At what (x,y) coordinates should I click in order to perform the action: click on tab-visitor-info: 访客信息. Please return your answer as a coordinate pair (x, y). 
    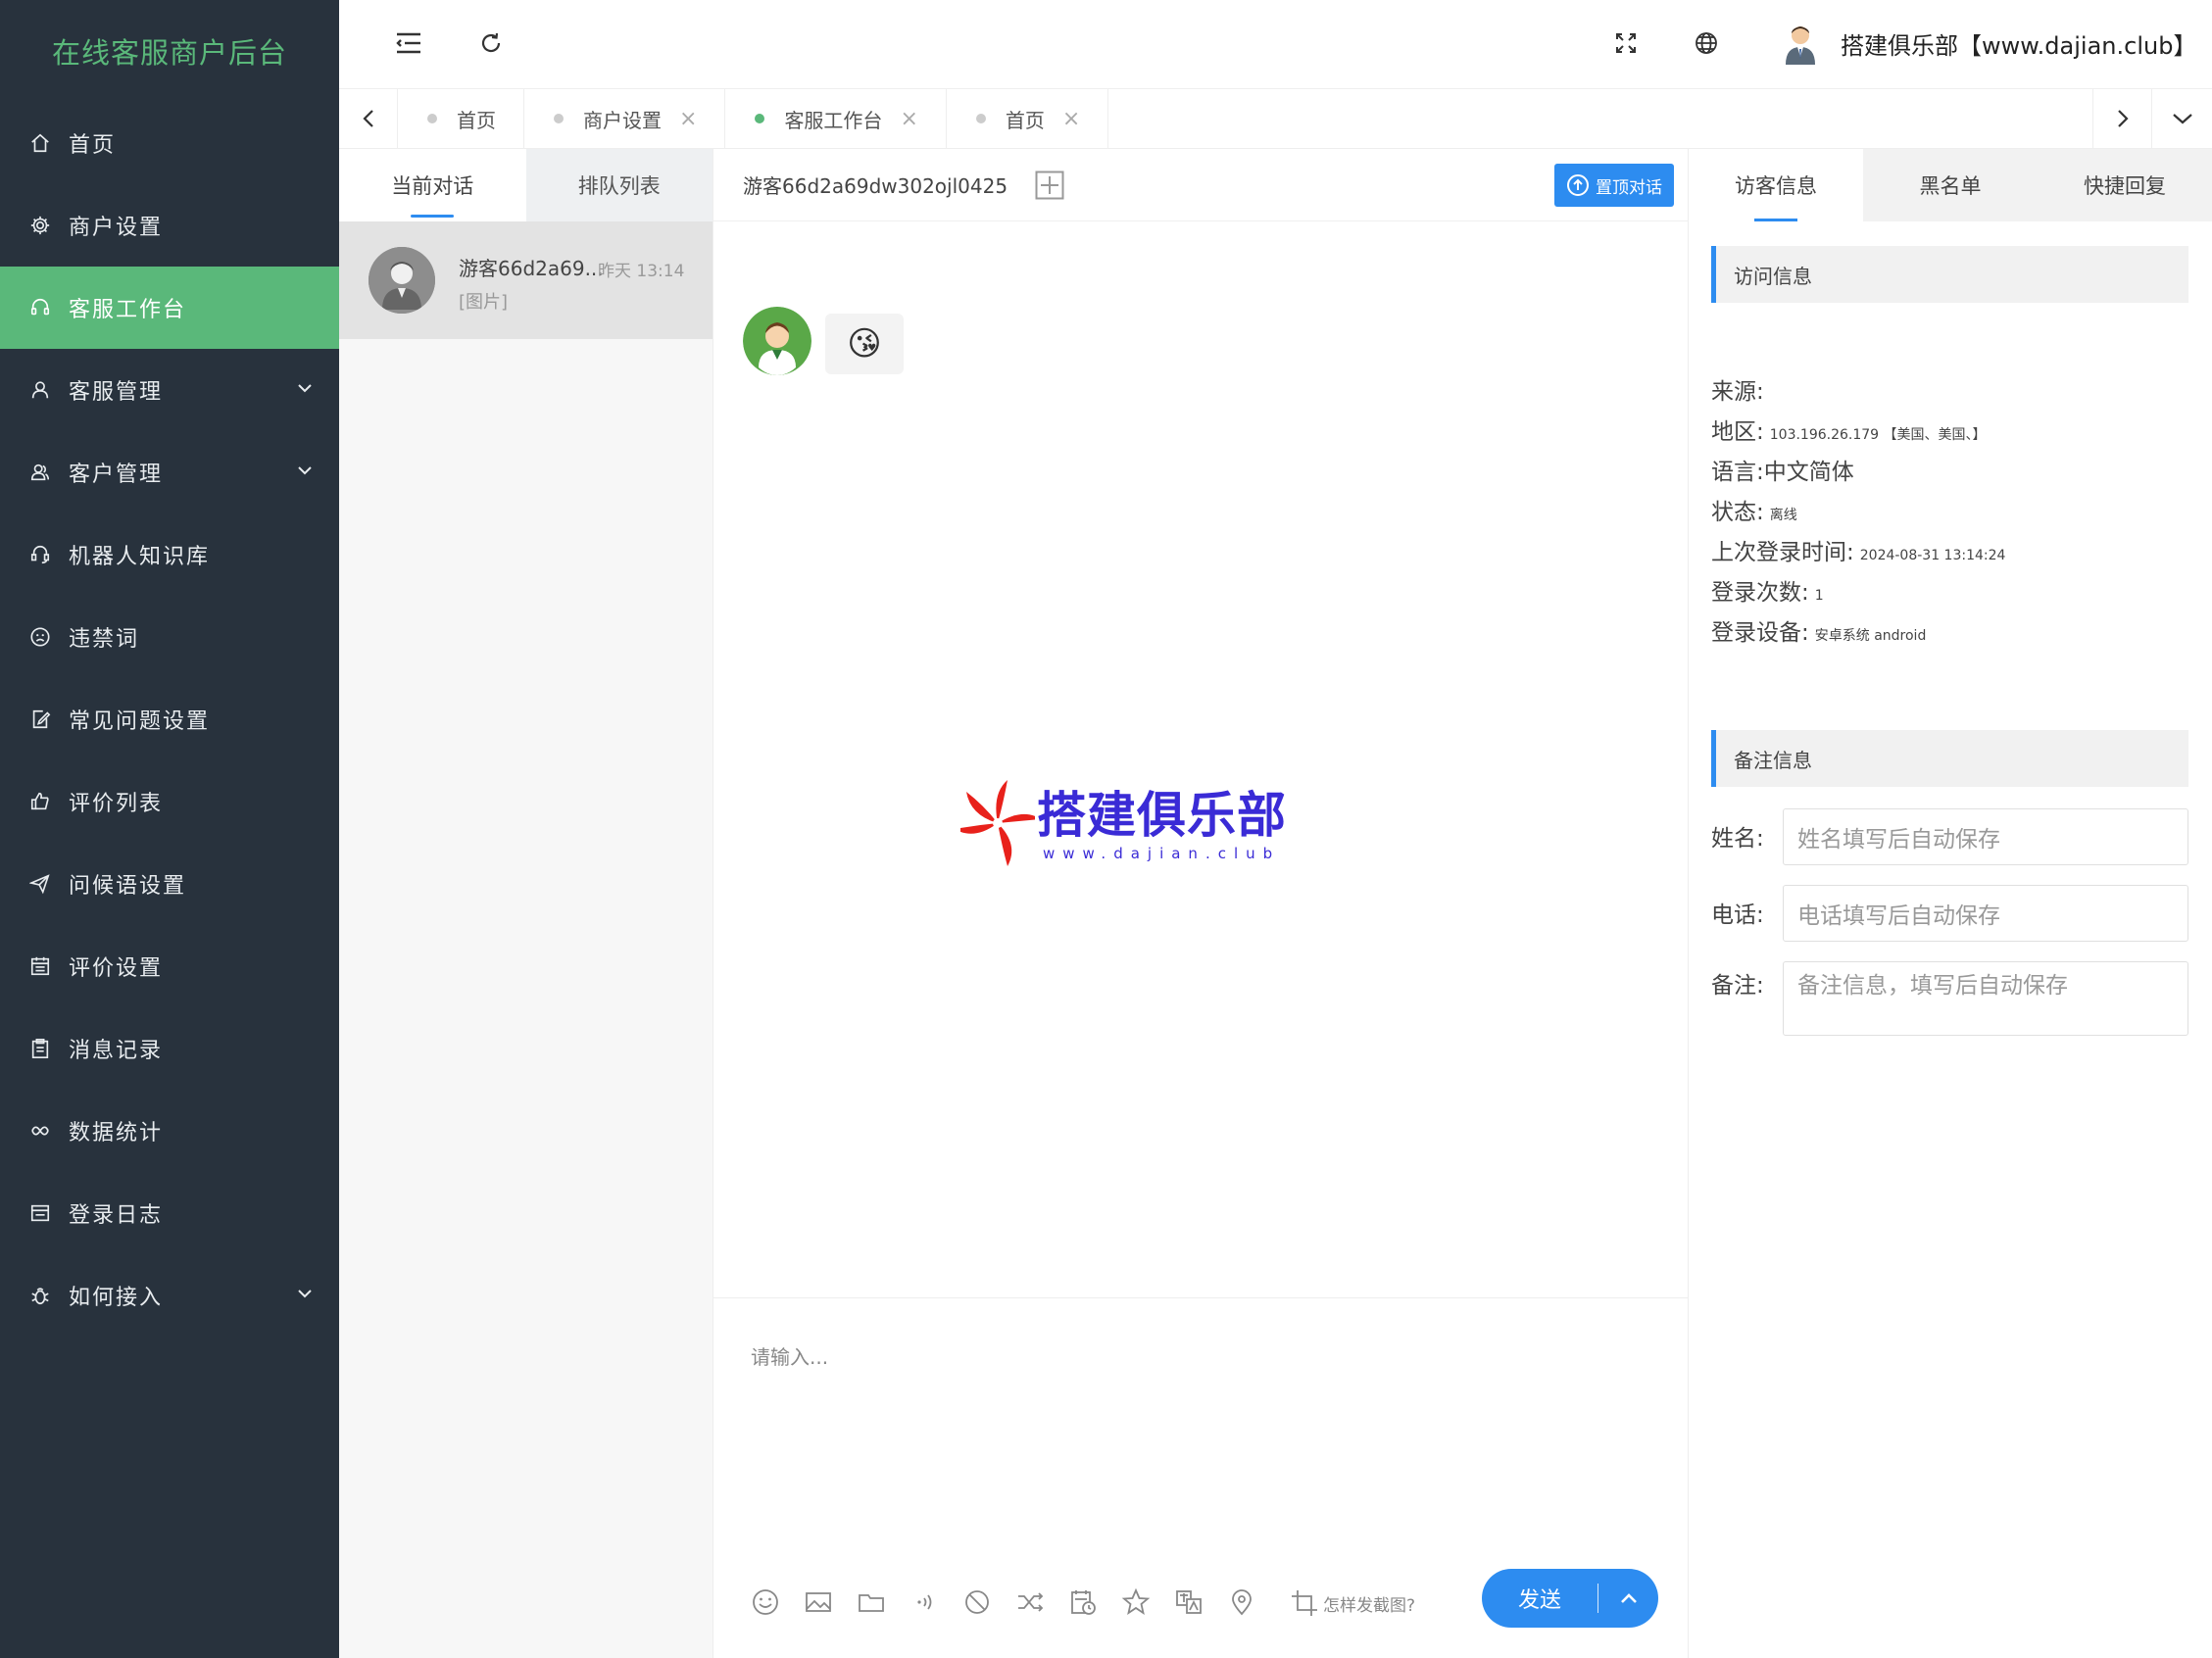
    Looking at the image, I should click on (1776, 185).